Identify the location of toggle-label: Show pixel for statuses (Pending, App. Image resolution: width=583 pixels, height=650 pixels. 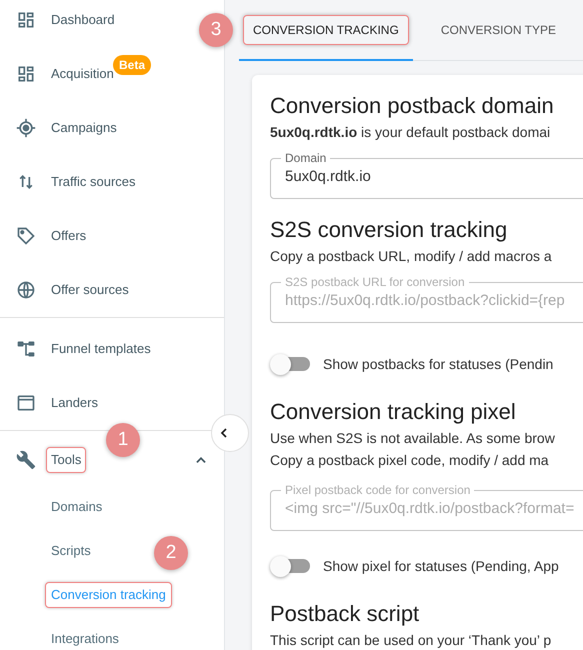
(441, 566).